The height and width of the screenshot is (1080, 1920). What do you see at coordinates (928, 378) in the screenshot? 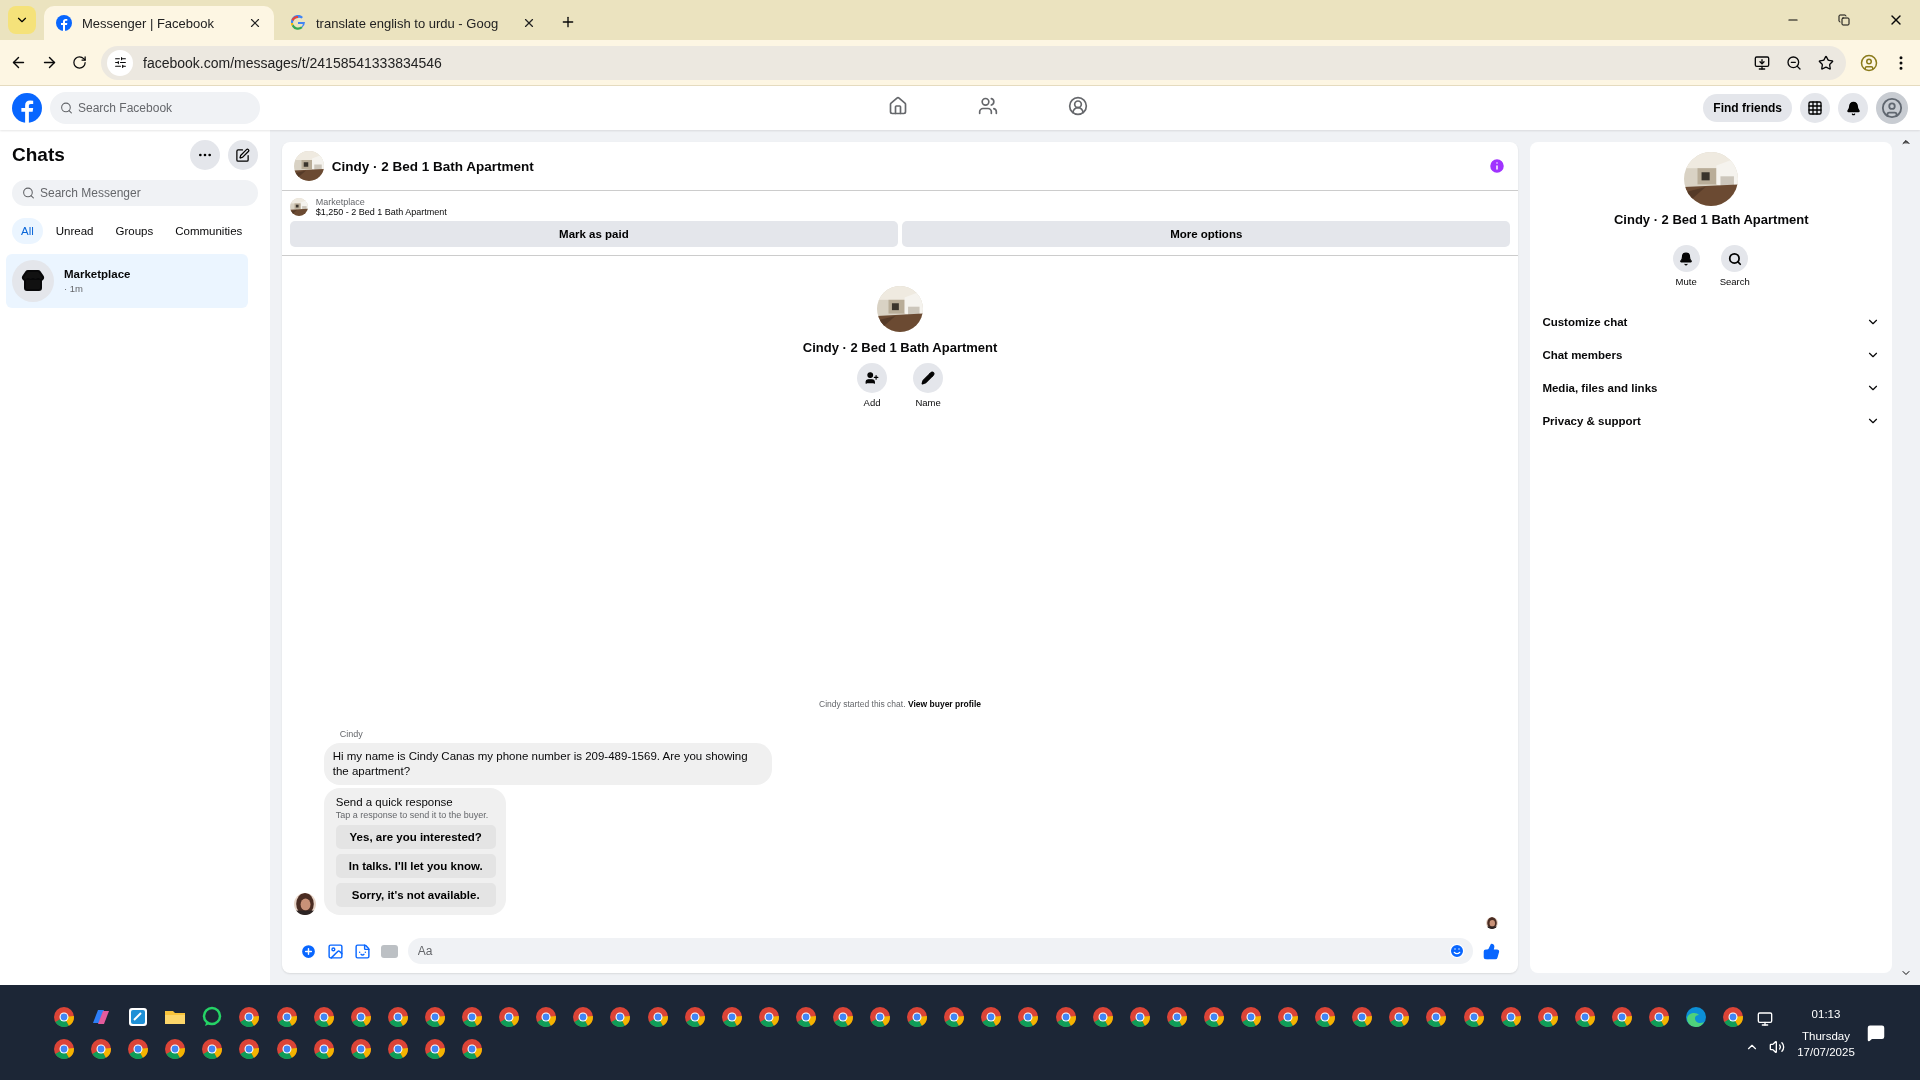
I see `edit-button` at bounding box center [928, 378].